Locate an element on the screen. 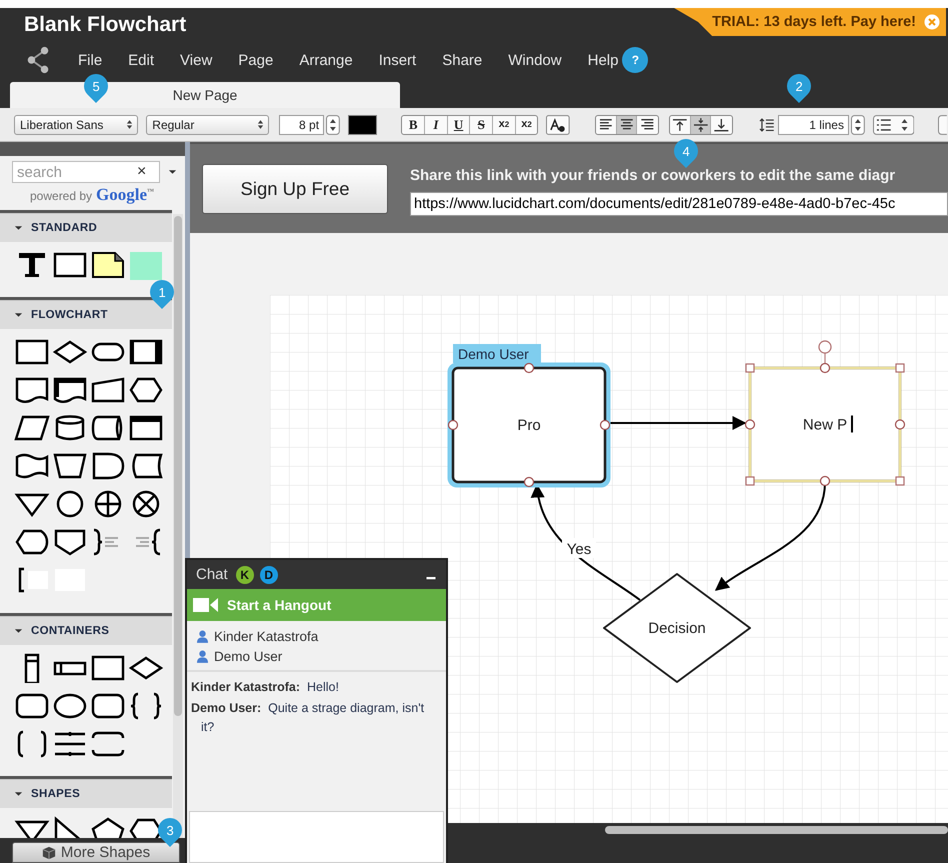 This screenshot has height=863, width=948. cube-icon is located at coordinates (49, 853).